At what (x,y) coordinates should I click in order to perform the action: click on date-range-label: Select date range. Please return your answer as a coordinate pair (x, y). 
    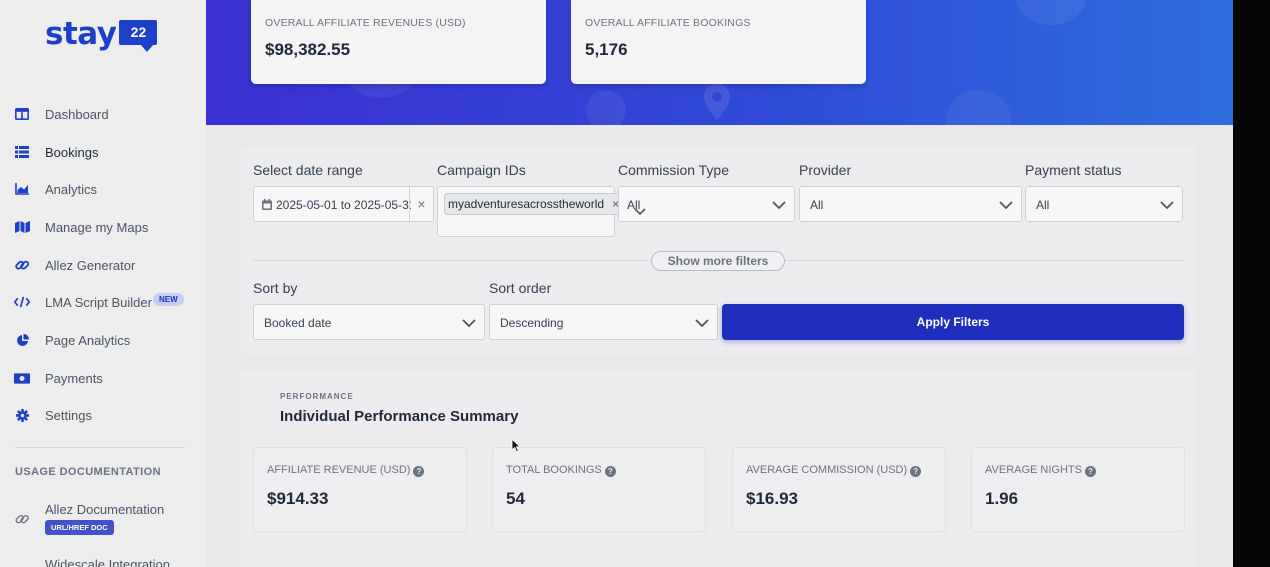
    Looking at the image, I should click on (308, 170).